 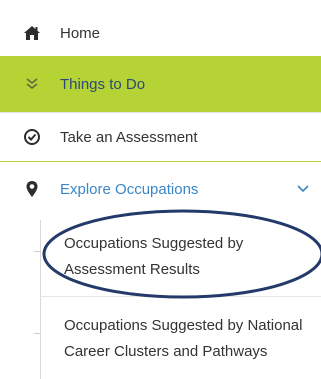 I want to click on sidebar-item-explore-occupations: Explore Occupations, so click(x=160, y=189).